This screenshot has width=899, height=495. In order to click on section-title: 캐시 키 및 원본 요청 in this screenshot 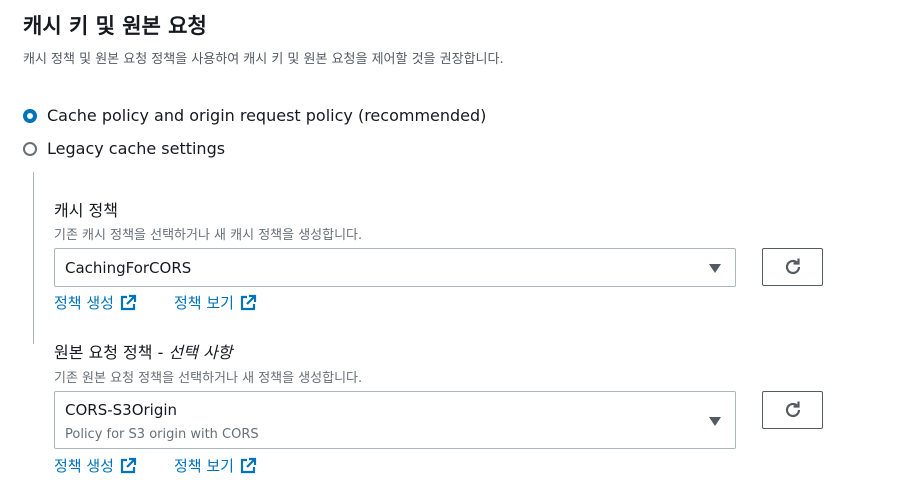, I will do `click(115, 26)`.